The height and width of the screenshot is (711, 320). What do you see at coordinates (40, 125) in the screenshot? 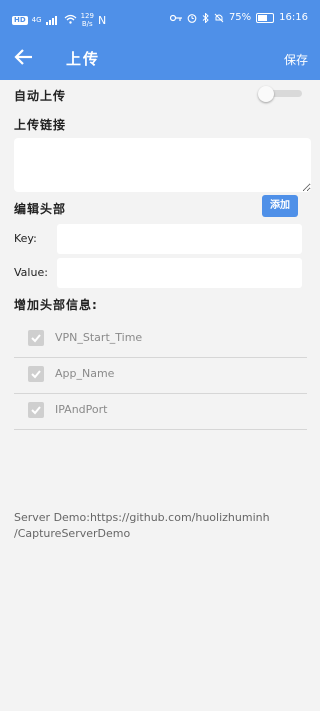
I see `upload-link-label: 上传链接` at bounding box center [40, 125].